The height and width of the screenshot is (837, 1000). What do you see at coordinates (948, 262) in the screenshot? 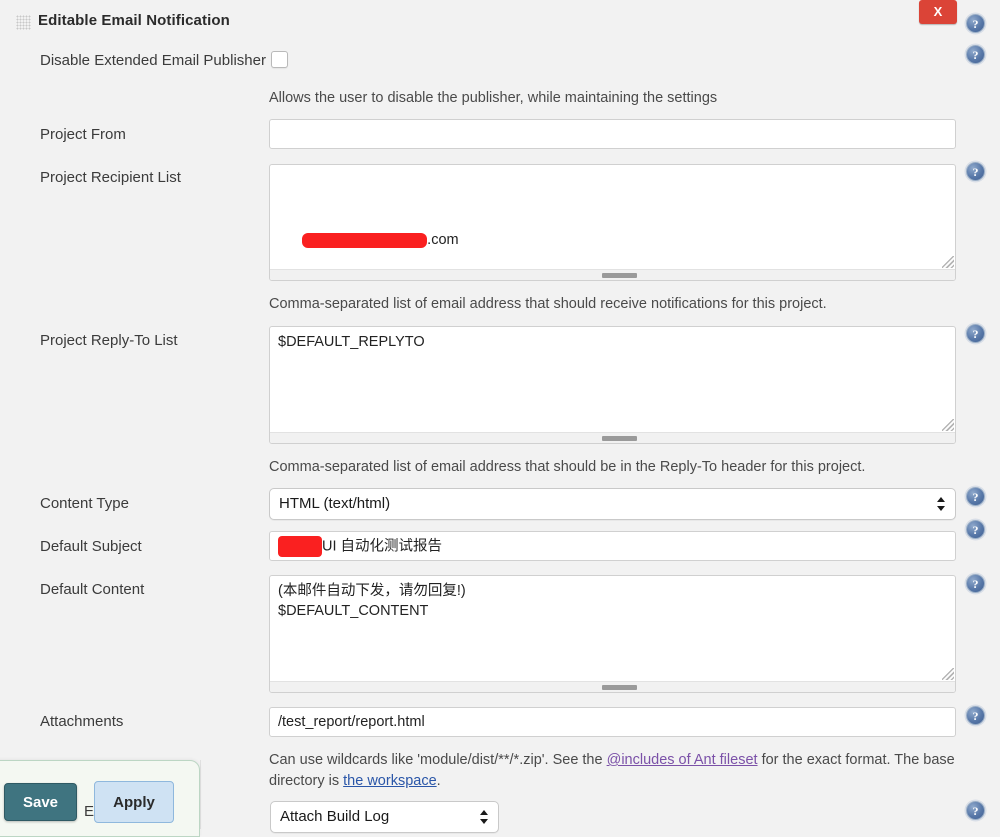
I see `recipient-list-resize-grip` at bounding box center [948, 262].